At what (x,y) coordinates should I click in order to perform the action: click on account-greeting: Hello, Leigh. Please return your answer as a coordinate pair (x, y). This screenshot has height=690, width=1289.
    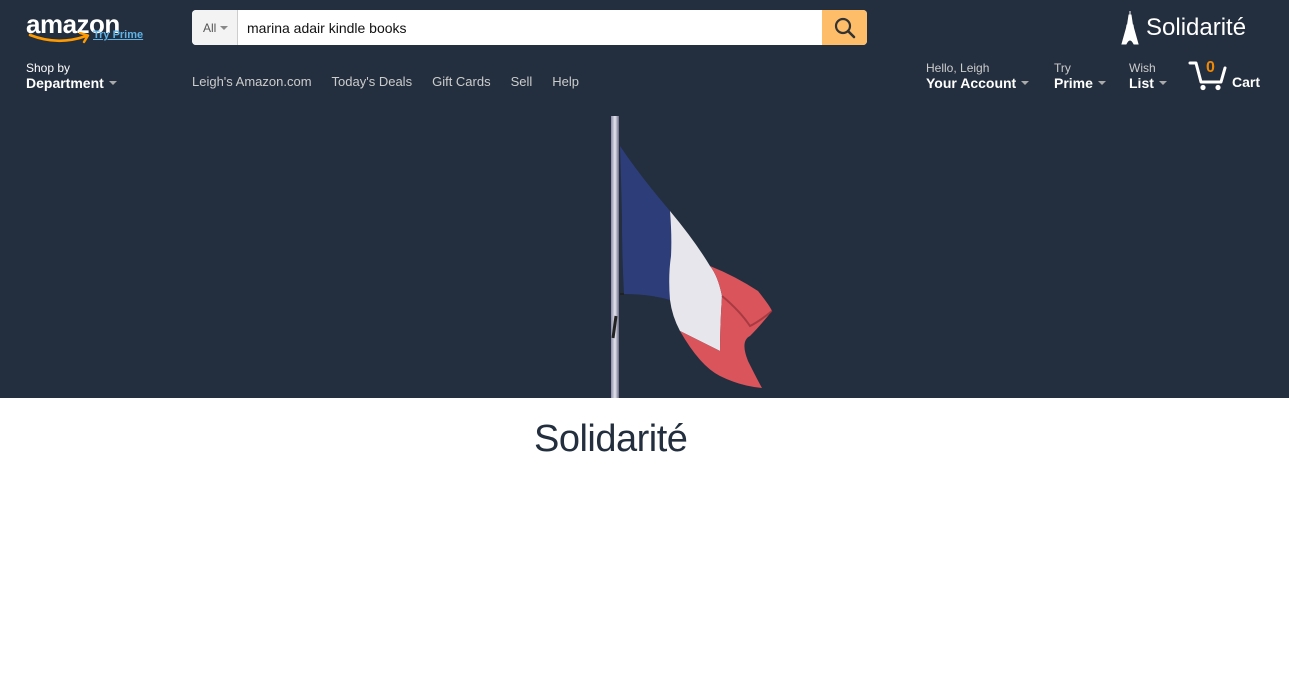
    Looking at the image, I should click on (958, 68).